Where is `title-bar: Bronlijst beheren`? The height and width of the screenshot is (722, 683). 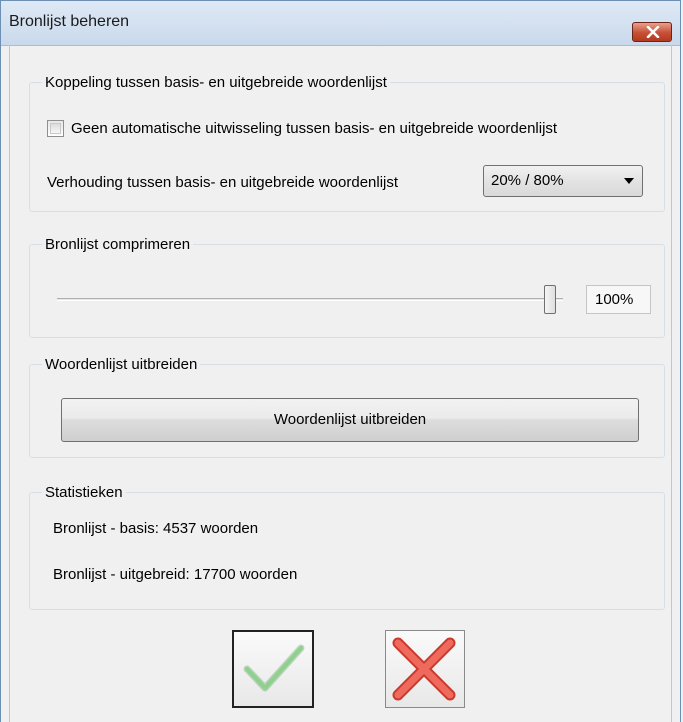
title-bar: Bronlijst beheren is located at coordinates (340, 23).